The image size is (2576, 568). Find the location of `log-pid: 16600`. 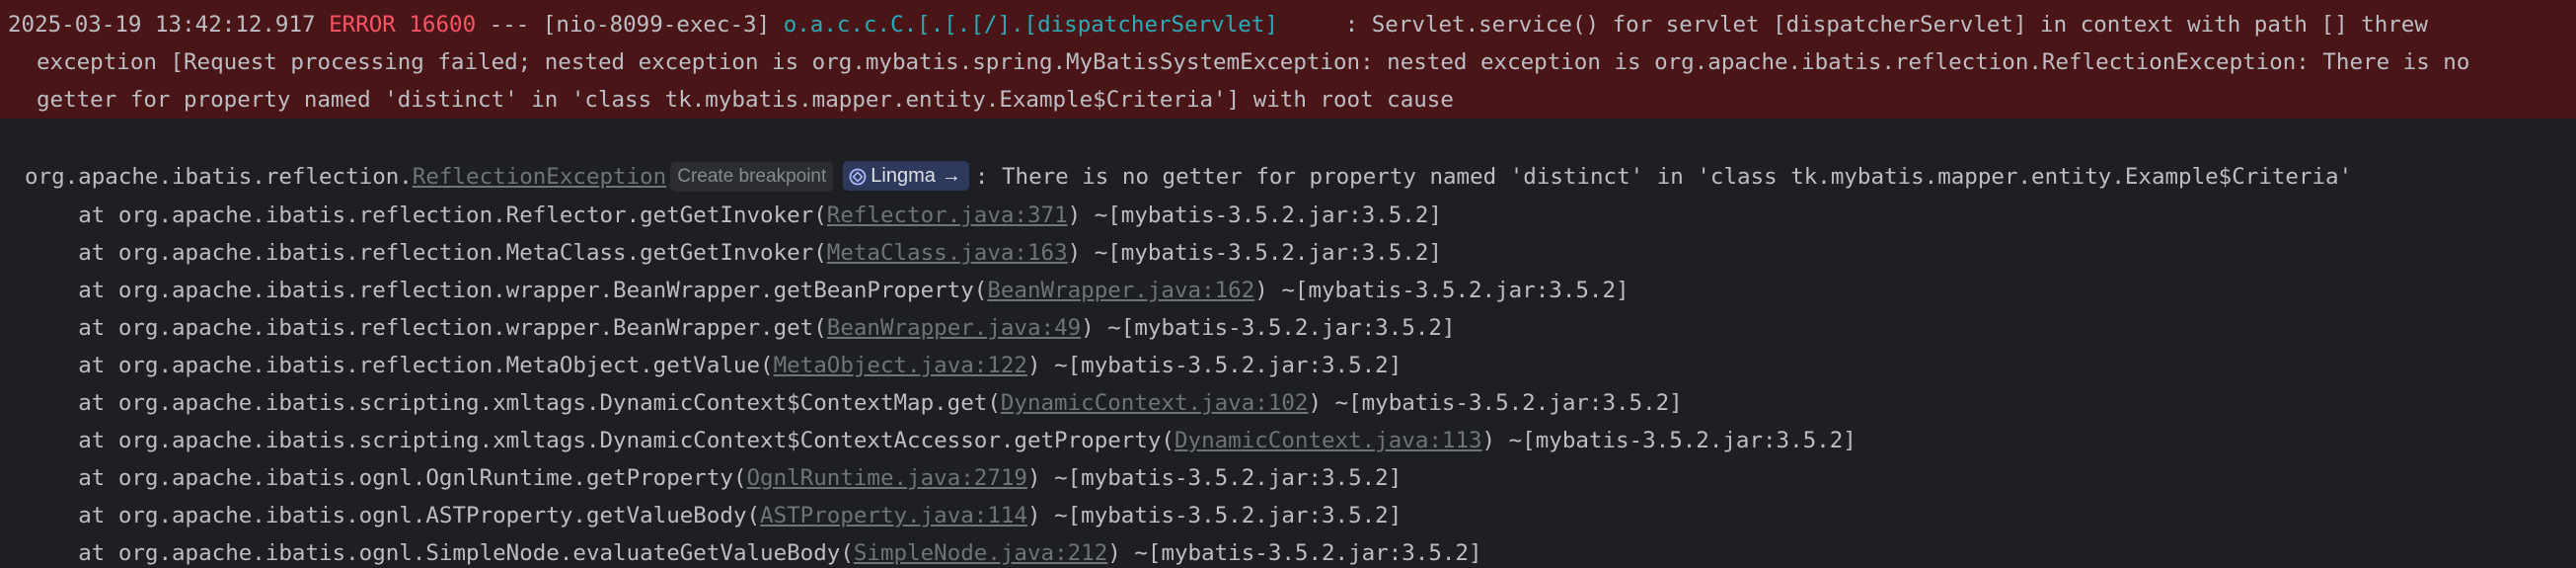

log-pid: 16600 is located at coordinates (443, 25).